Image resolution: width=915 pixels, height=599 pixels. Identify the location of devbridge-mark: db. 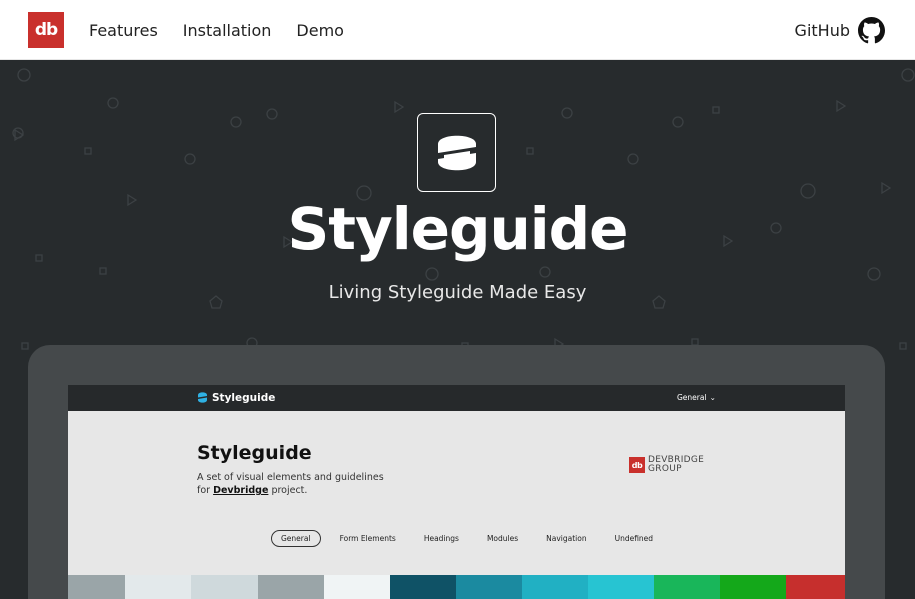
(637, 465).